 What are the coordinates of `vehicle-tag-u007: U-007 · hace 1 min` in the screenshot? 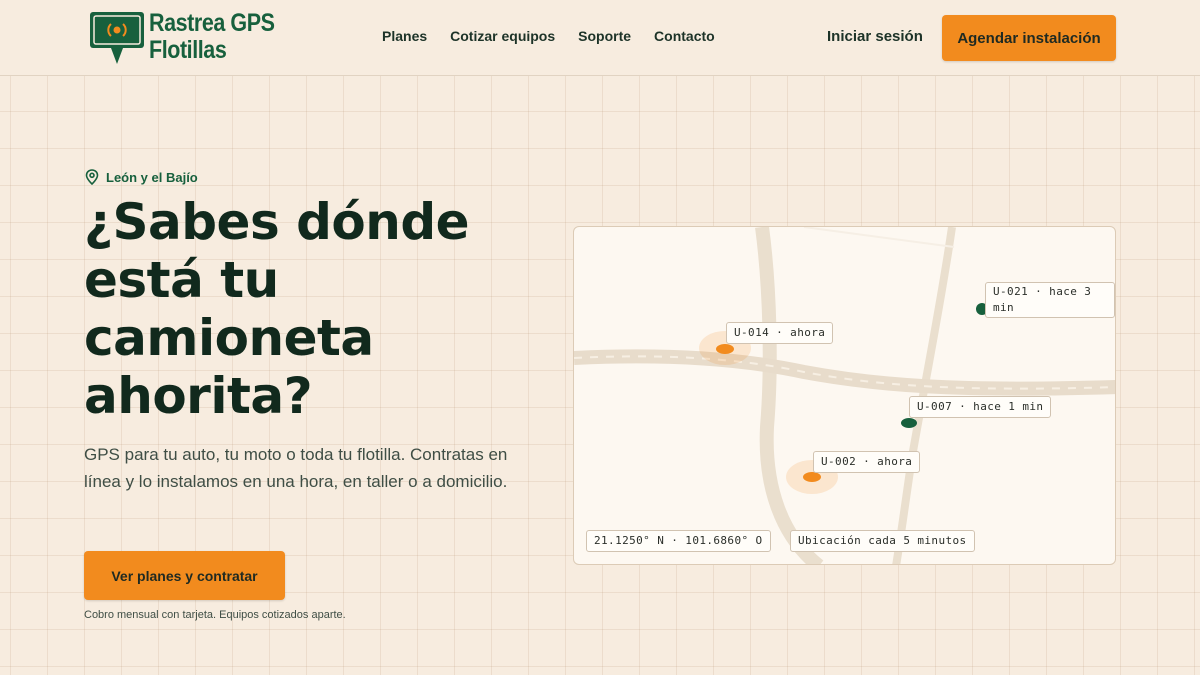 It's located at (980, 407).